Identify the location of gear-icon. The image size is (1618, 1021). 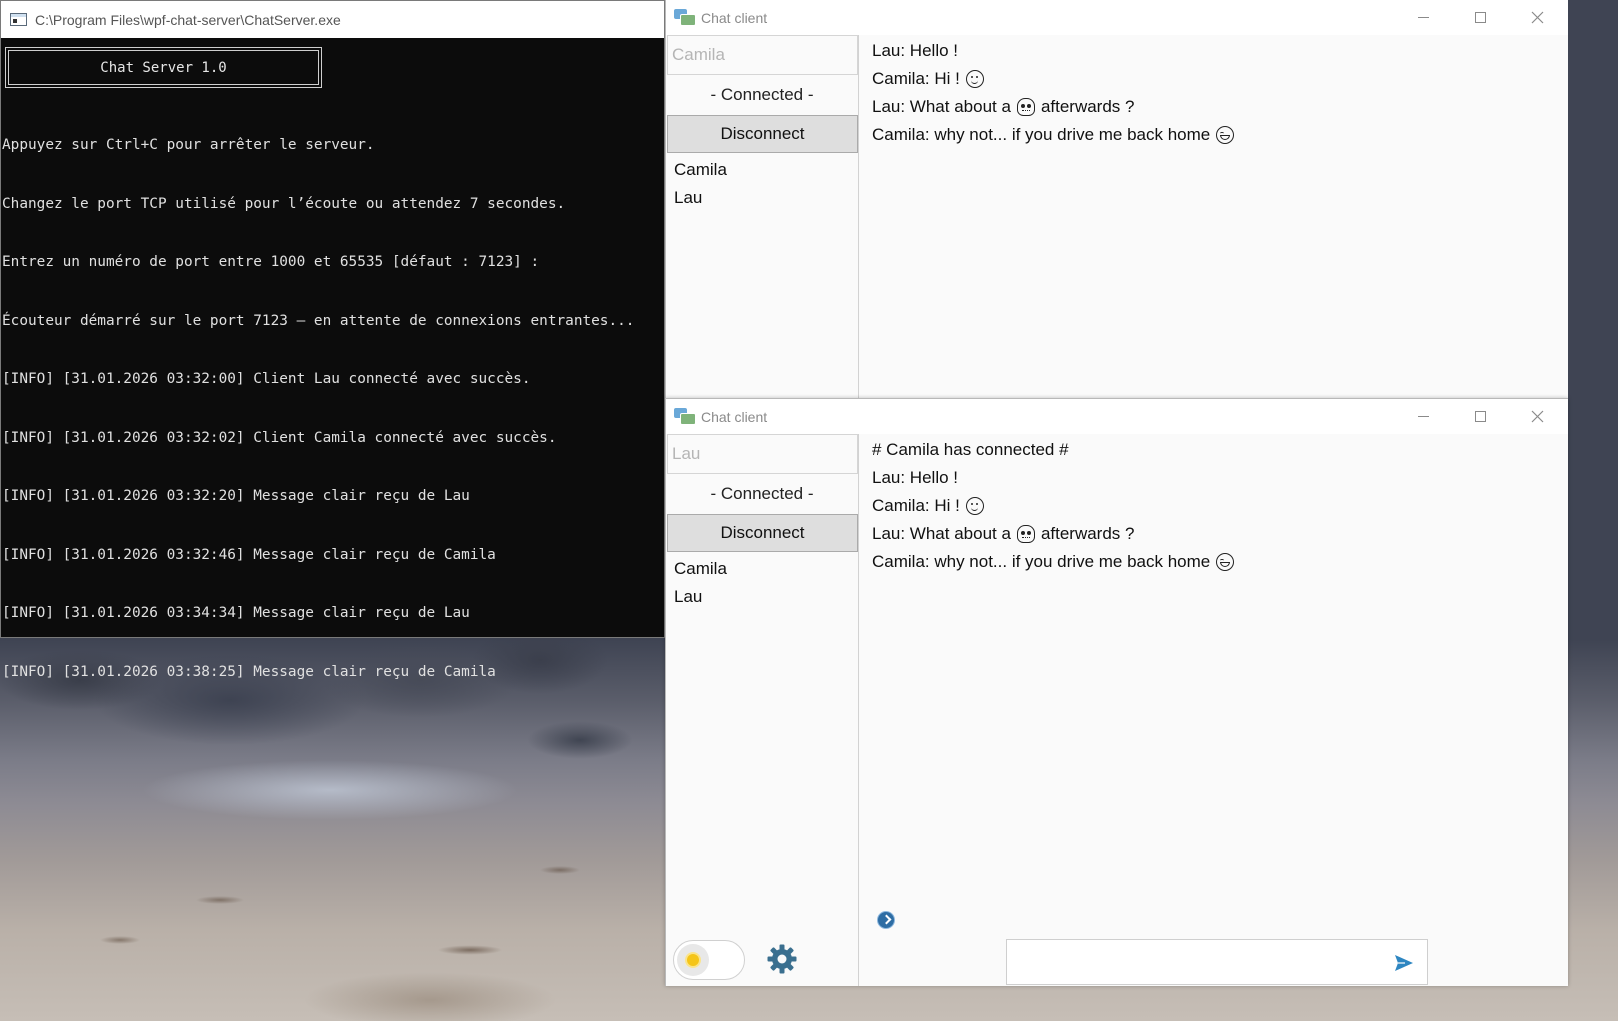
(782, 959).